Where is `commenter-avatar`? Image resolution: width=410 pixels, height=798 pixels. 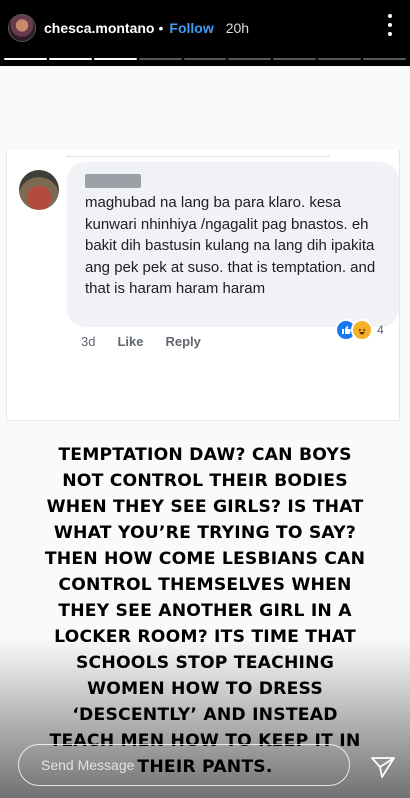 commenter-avatar is located at coordinates (39, 190).